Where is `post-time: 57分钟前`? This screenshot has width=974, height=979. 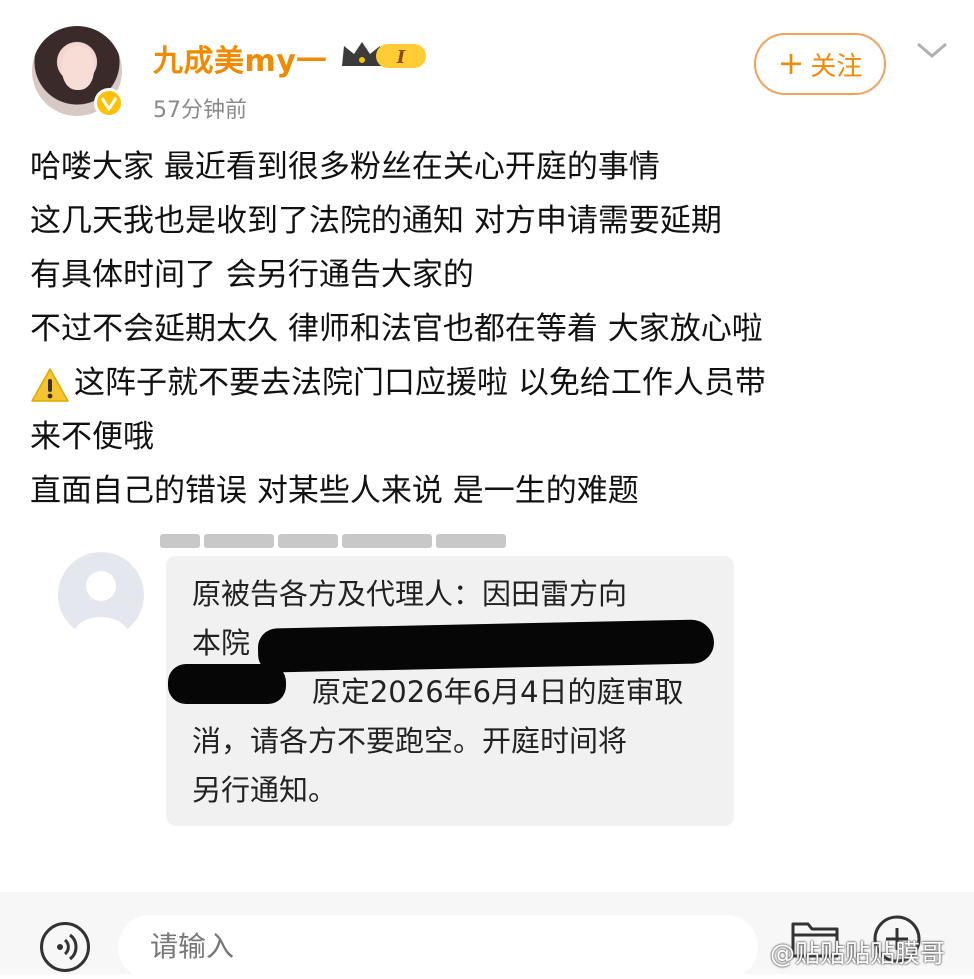 post-time: 57分钟前 is located at coordinates (200, 110).